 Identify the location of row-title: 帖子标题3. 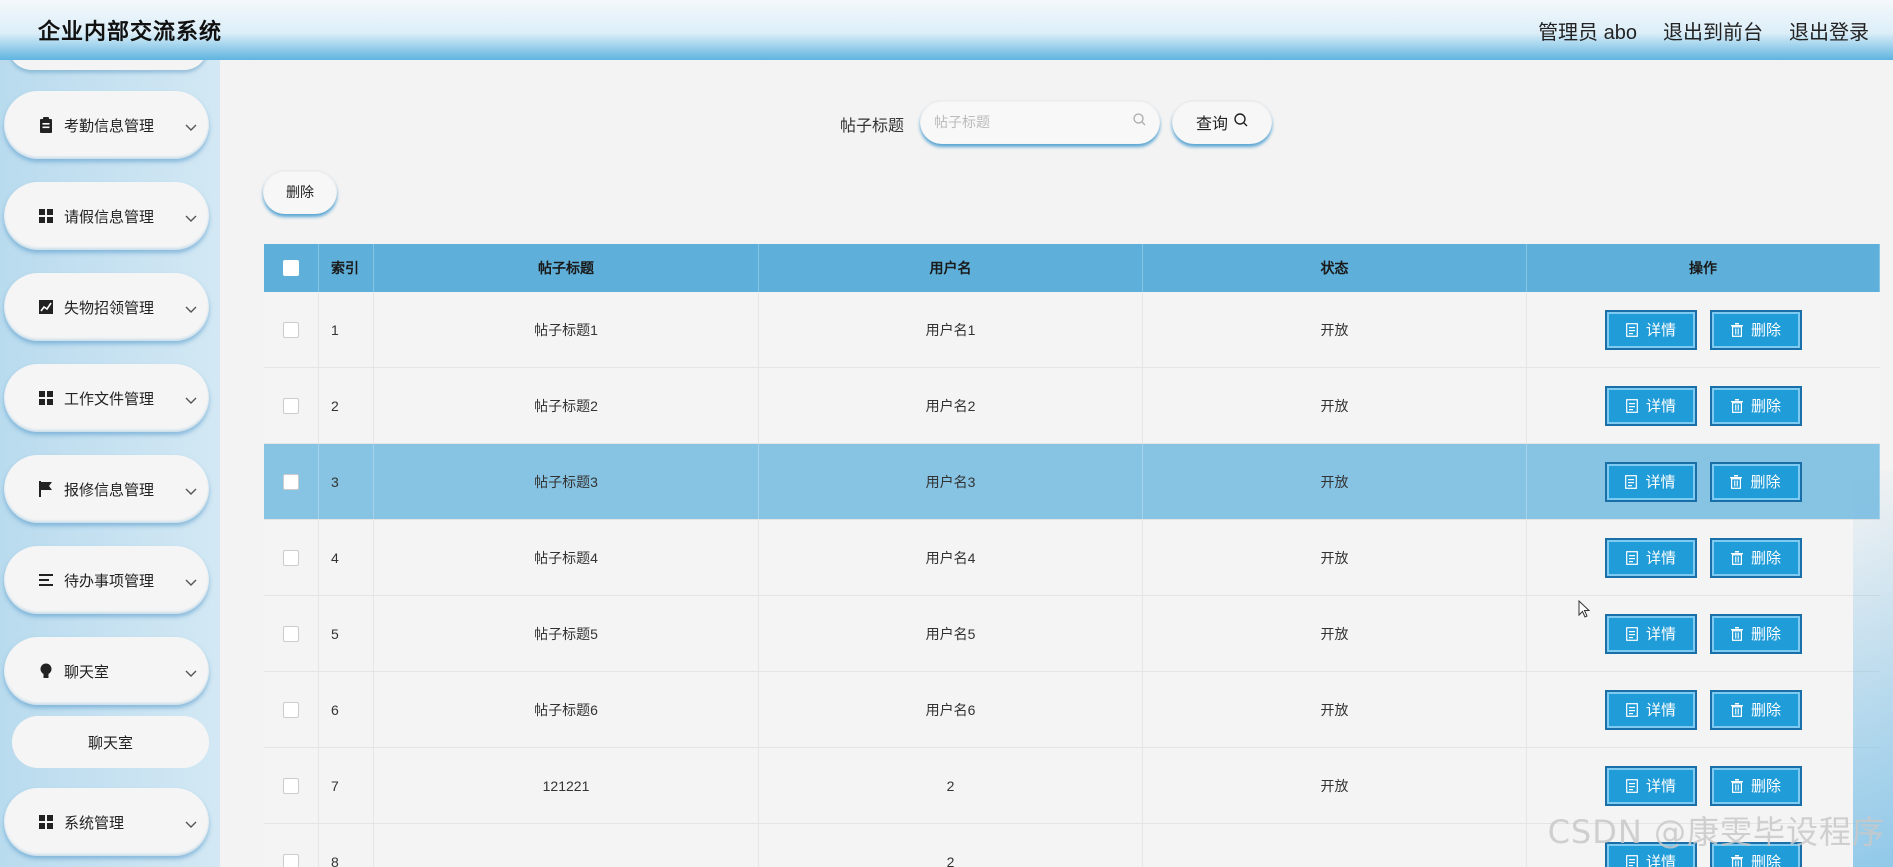
(566, 481).